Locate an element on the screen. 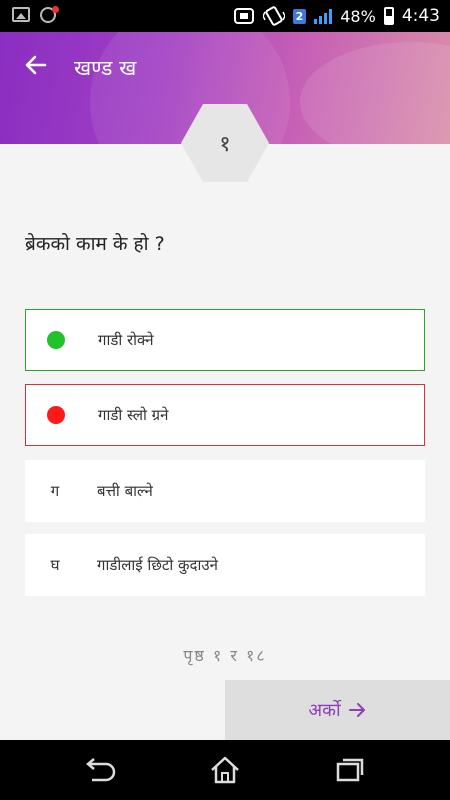 Image resolution: width=450 pixels, height=800 pixels. wrong-dot-icon is located at coordinates (56, 415).